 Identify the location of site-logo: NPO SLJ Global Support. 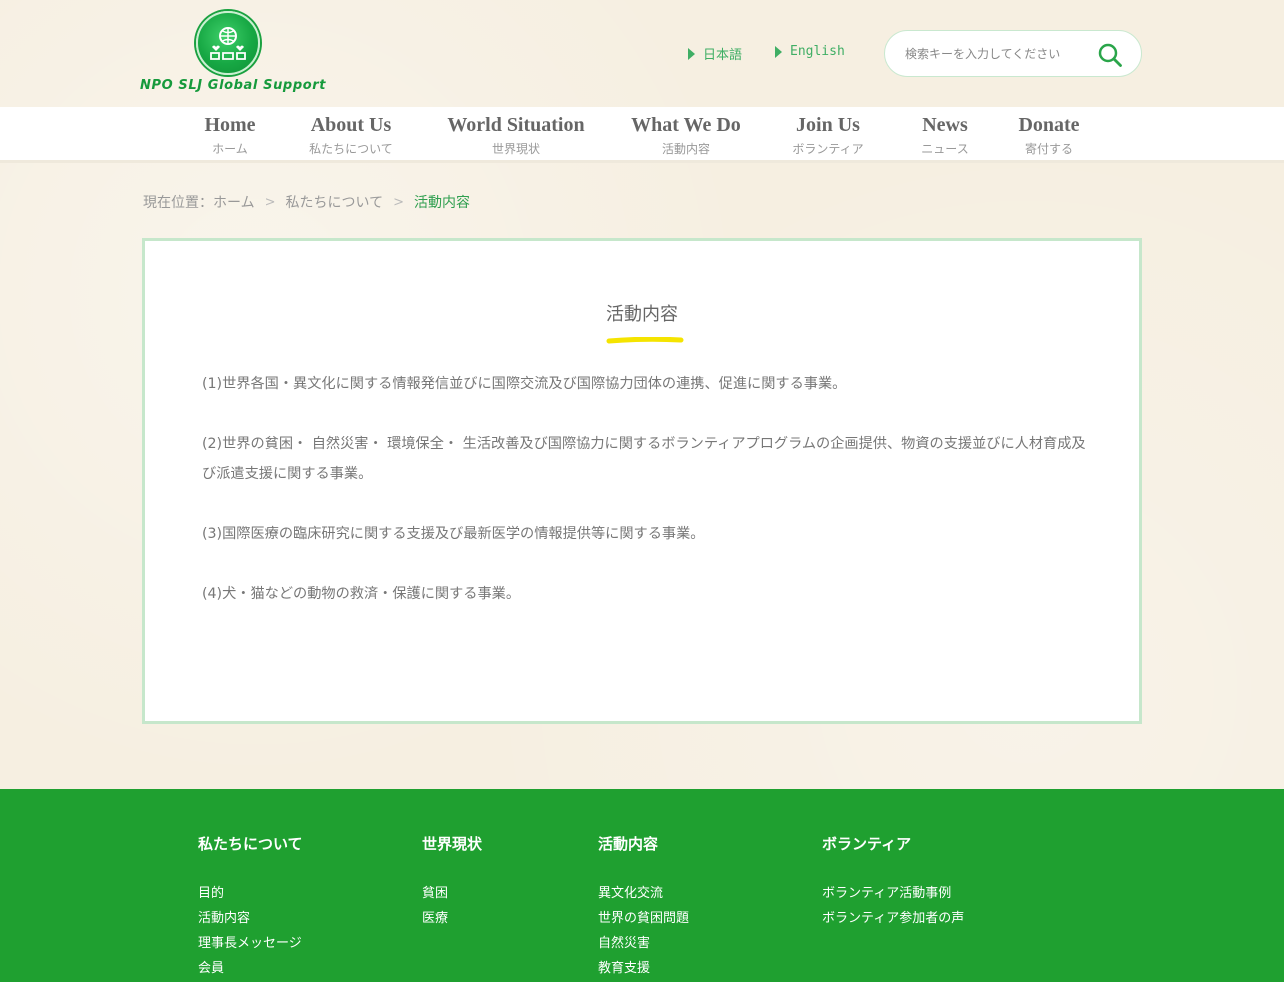
(233, 54).